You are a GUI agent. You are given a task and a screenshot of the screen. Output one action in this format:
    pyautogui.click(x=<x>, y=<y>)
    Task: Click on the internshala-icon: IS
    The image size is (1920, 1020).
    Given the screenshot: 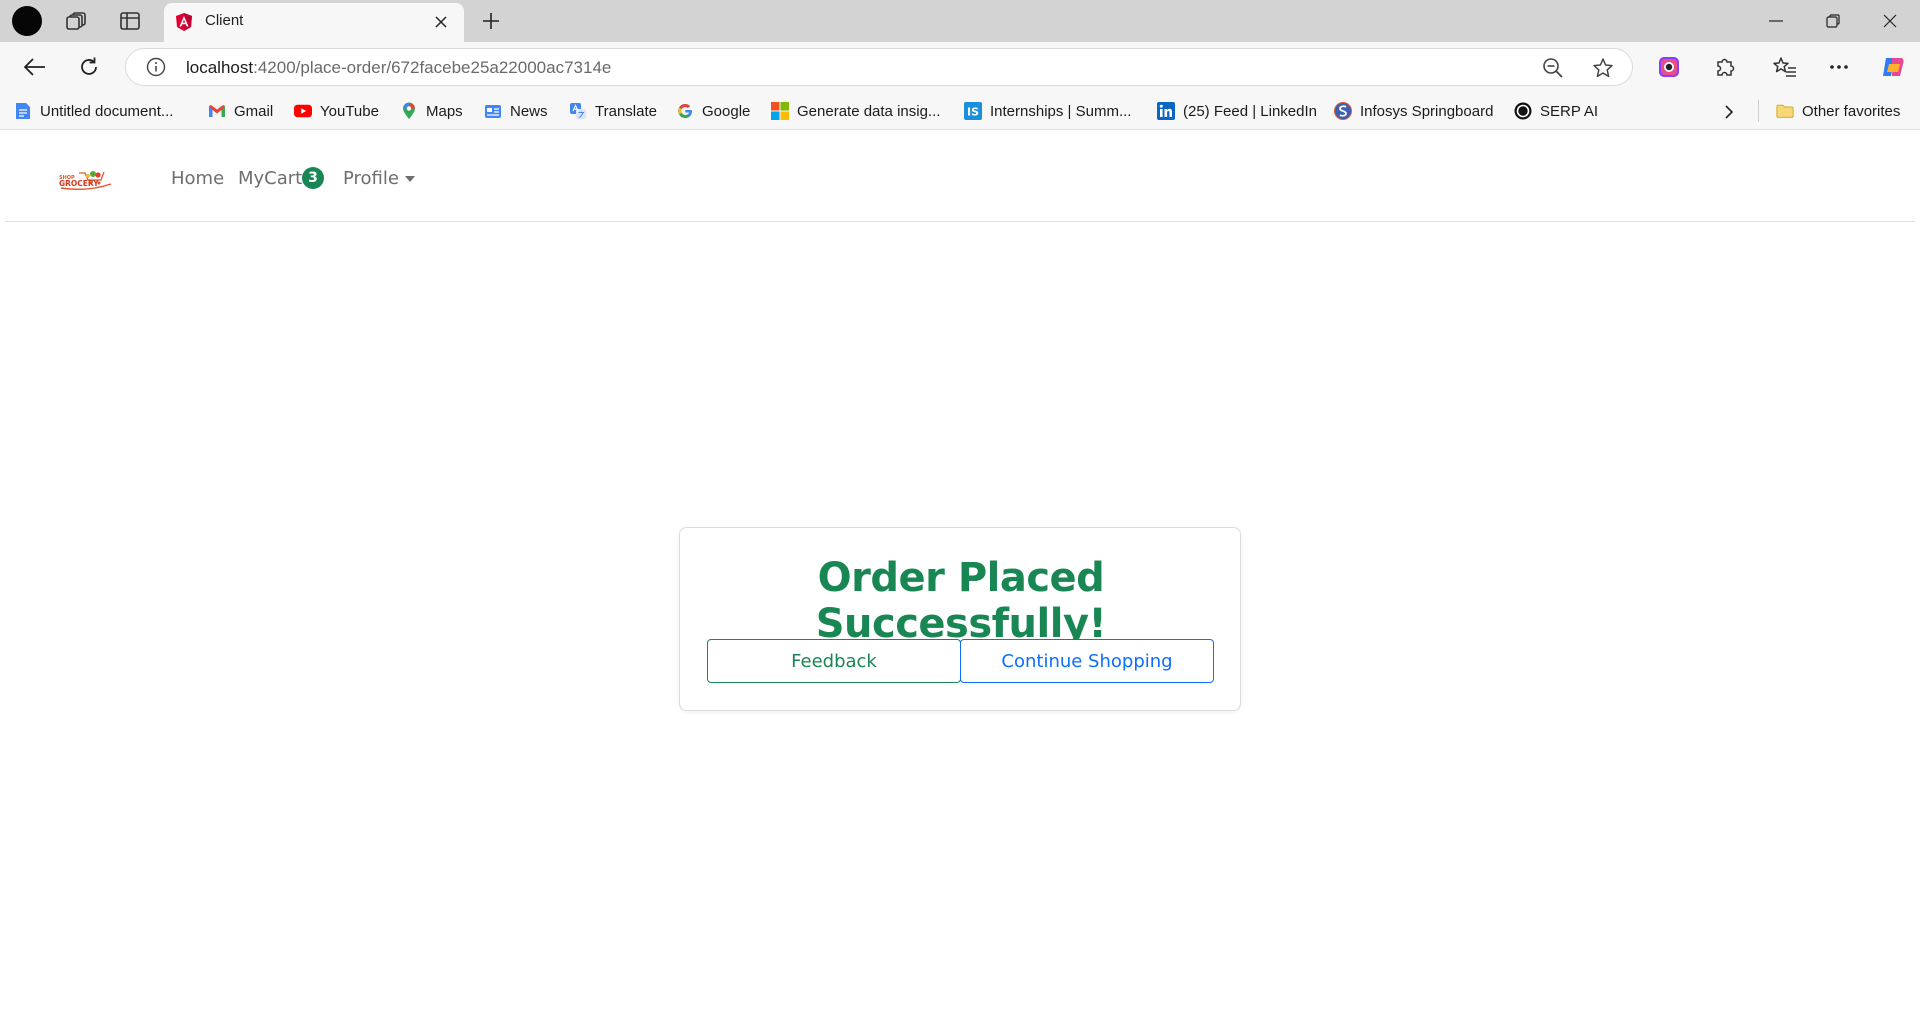 What is the action you would take?
    pyautogui.click(x=973, y=111)
    